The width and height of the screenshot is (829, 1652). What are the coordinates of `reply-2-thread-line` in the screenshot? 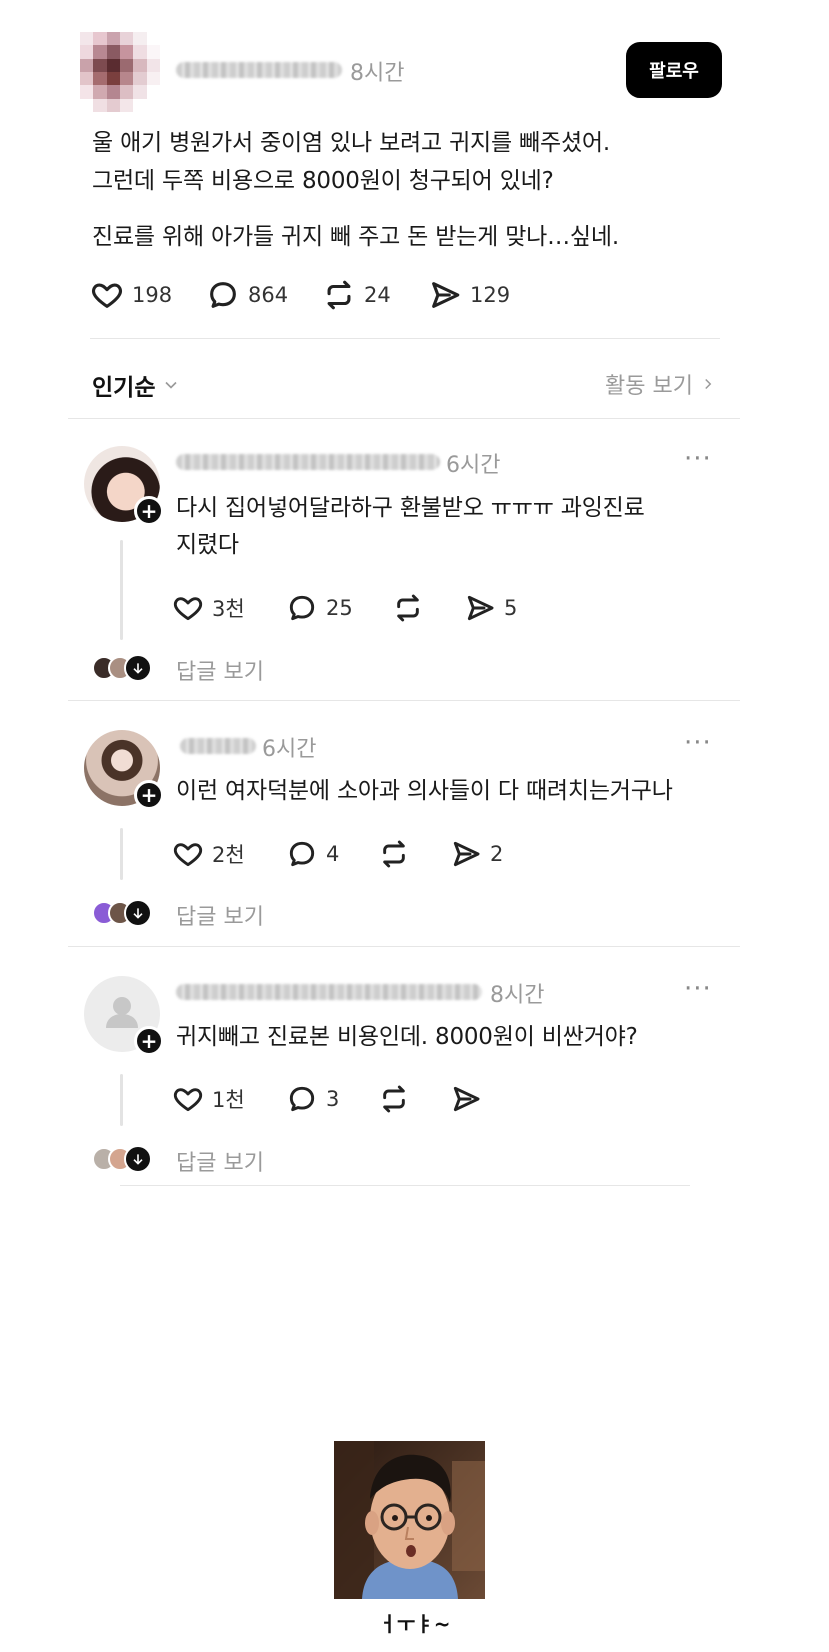 It's located at (121, 854).